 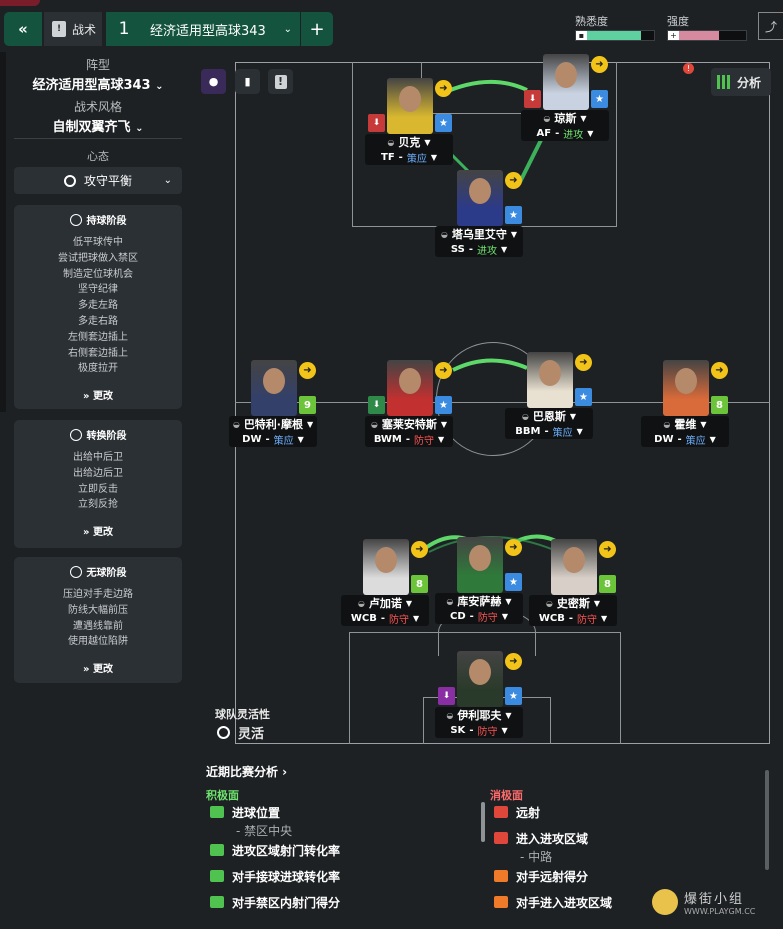 What do you see at coordinates (615, 35) in the screenshot?
I see `familiarity-meter: ▪` at bounding box center [615, 35].